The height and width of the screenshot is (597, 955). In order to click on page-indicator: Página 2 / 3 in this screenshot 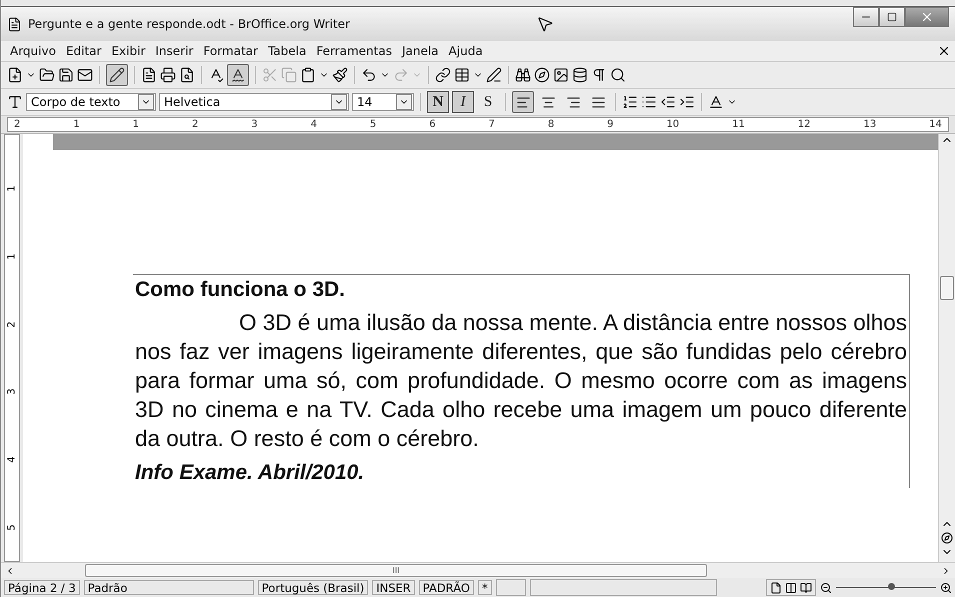, I will do `click(42, 587)`.